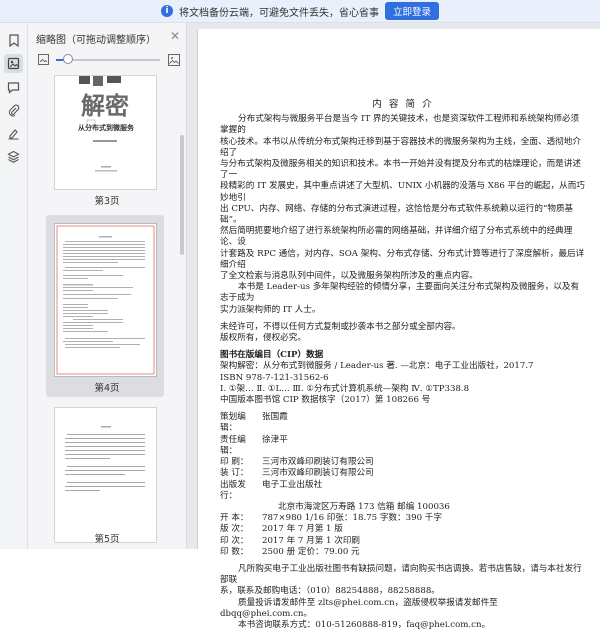 This screenshot has width=600, height=631. Describe the element at coordinates (272, 355) in the screenshot. I see `cip-heading: 图书在版编目（CIP）数据` at that location.